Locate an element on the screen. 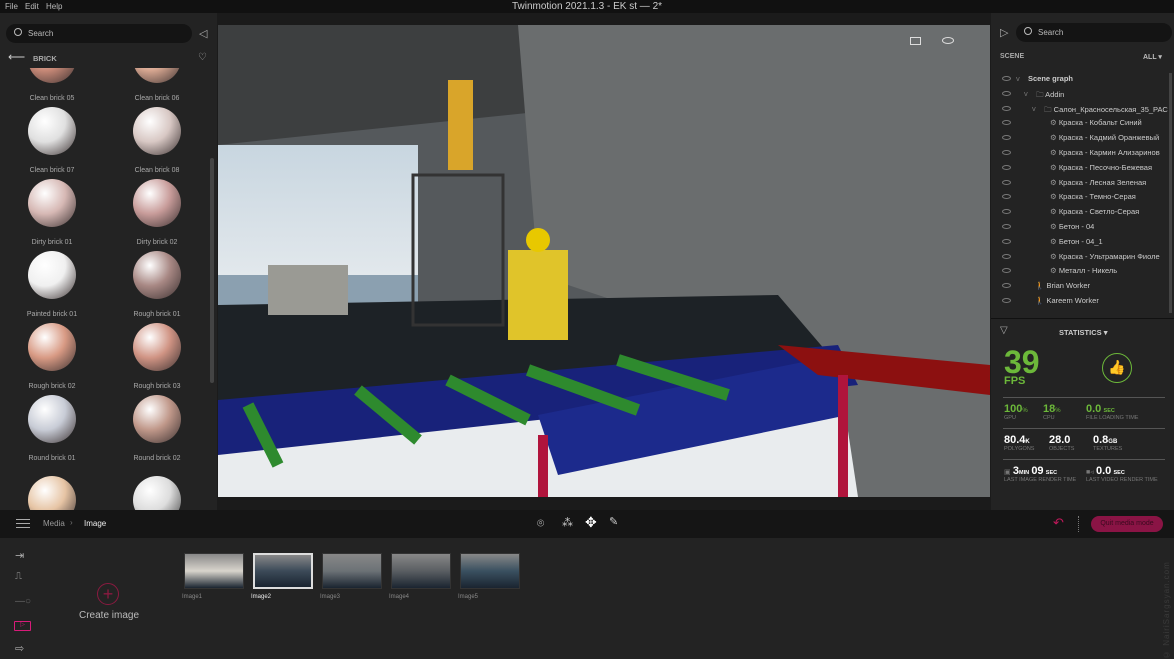 The image size is (1174, 659). scene-tree-item: ⚙ Краска - Лесная Зеленая is located at coordinates (1098, 182).